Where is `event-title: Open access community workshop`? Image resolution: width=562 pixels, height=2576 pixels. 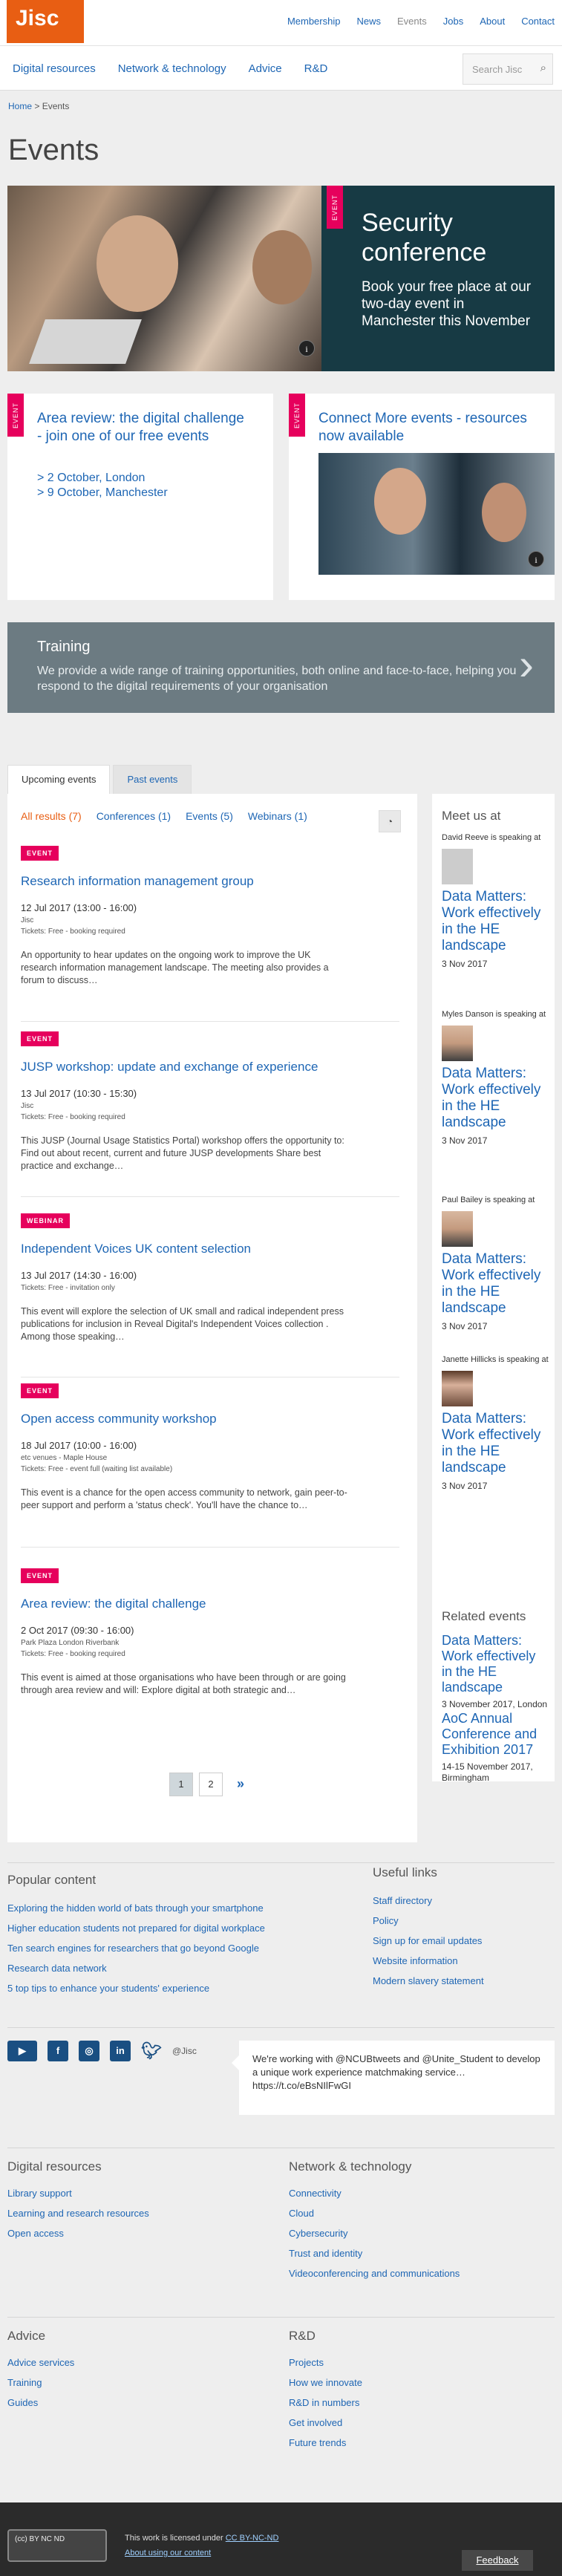
event-title: Open access community workshop is located at coordinates (210, 1419).